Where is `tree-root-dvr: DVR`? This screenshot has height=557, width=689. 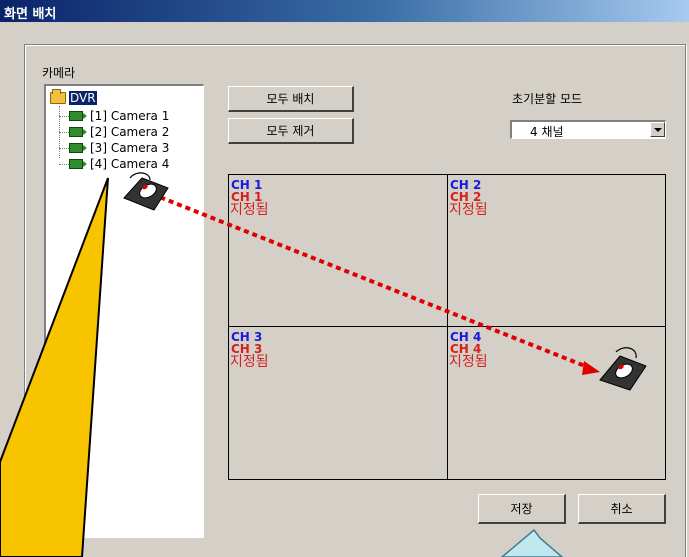 tree-root-dvr: DVR is located at coordinates (73, 97).